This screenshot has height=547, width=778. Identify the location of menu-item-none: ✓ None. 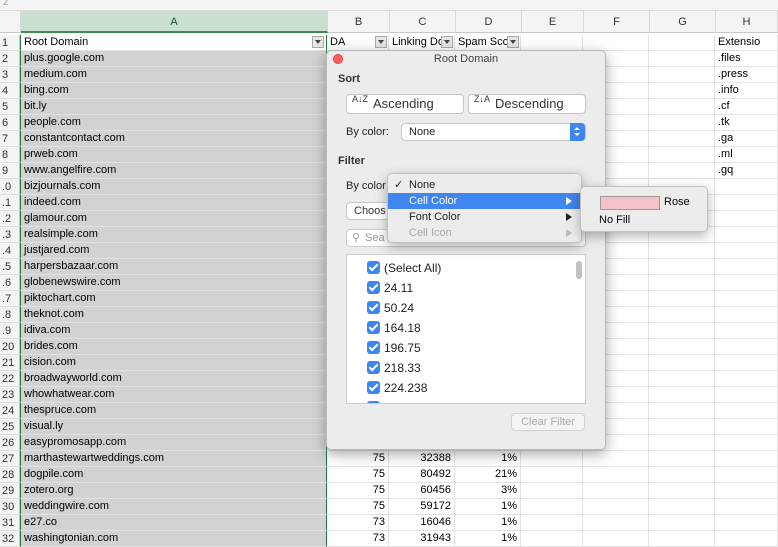
(484, 185).